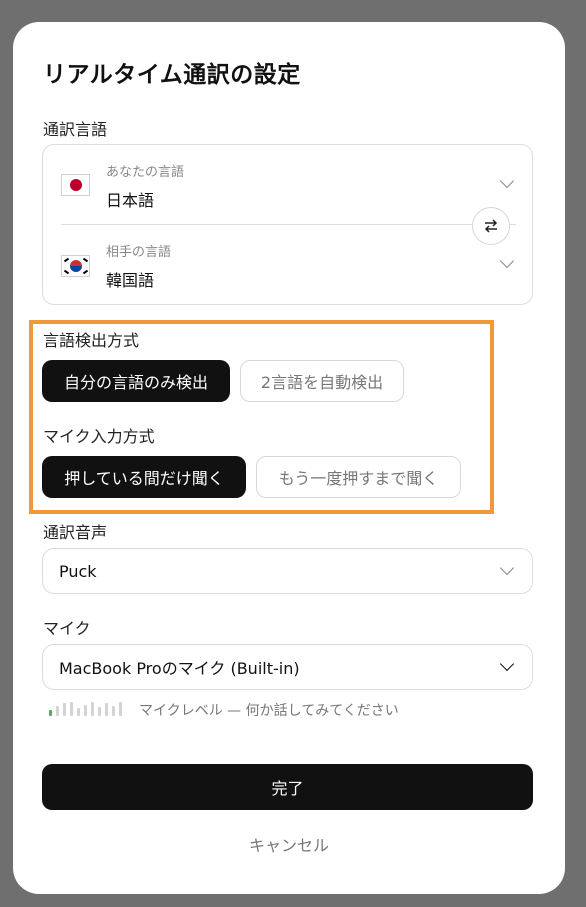  What do you see at coordinates (358, 477) in the screenshot?
I see `toggle-to-talk-button: もう一度押すまで聞く` at bounding box center [358, 477].